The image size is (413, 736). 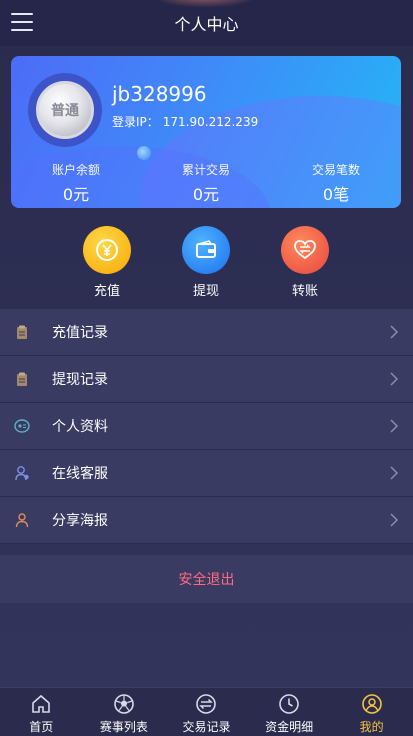 I want to click on profile-card-icon, so click(x=22, y=426).